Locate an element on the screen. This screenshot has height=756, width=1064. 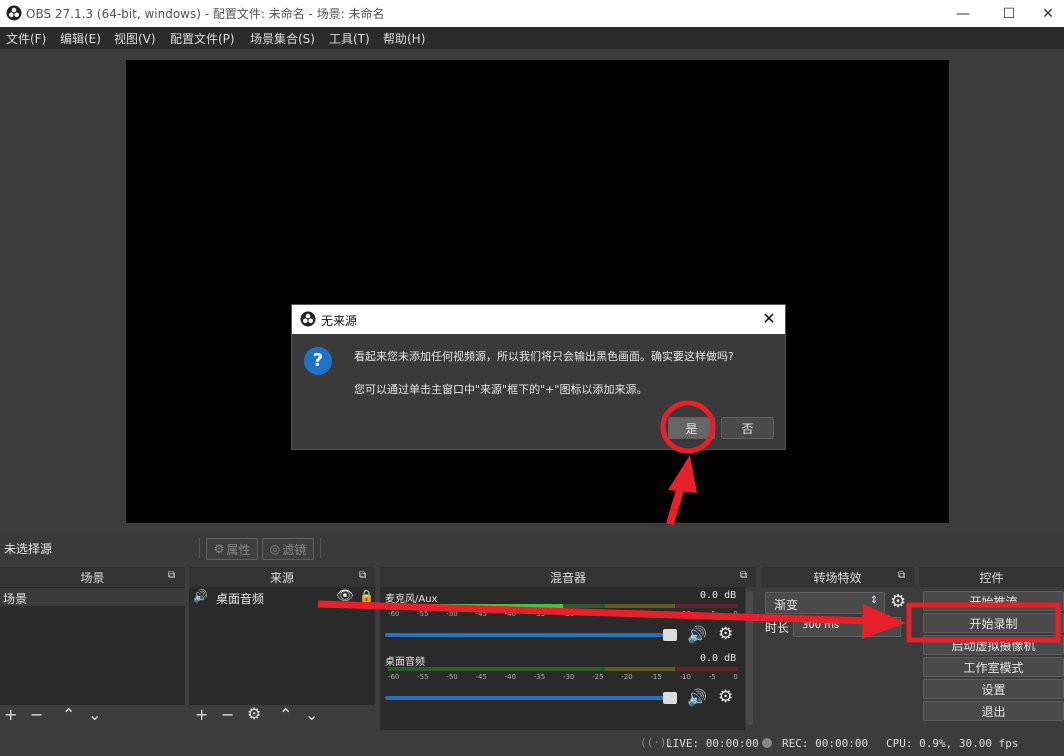
properties-button: ⚙ 属性 is located at coordinates (232, 549).